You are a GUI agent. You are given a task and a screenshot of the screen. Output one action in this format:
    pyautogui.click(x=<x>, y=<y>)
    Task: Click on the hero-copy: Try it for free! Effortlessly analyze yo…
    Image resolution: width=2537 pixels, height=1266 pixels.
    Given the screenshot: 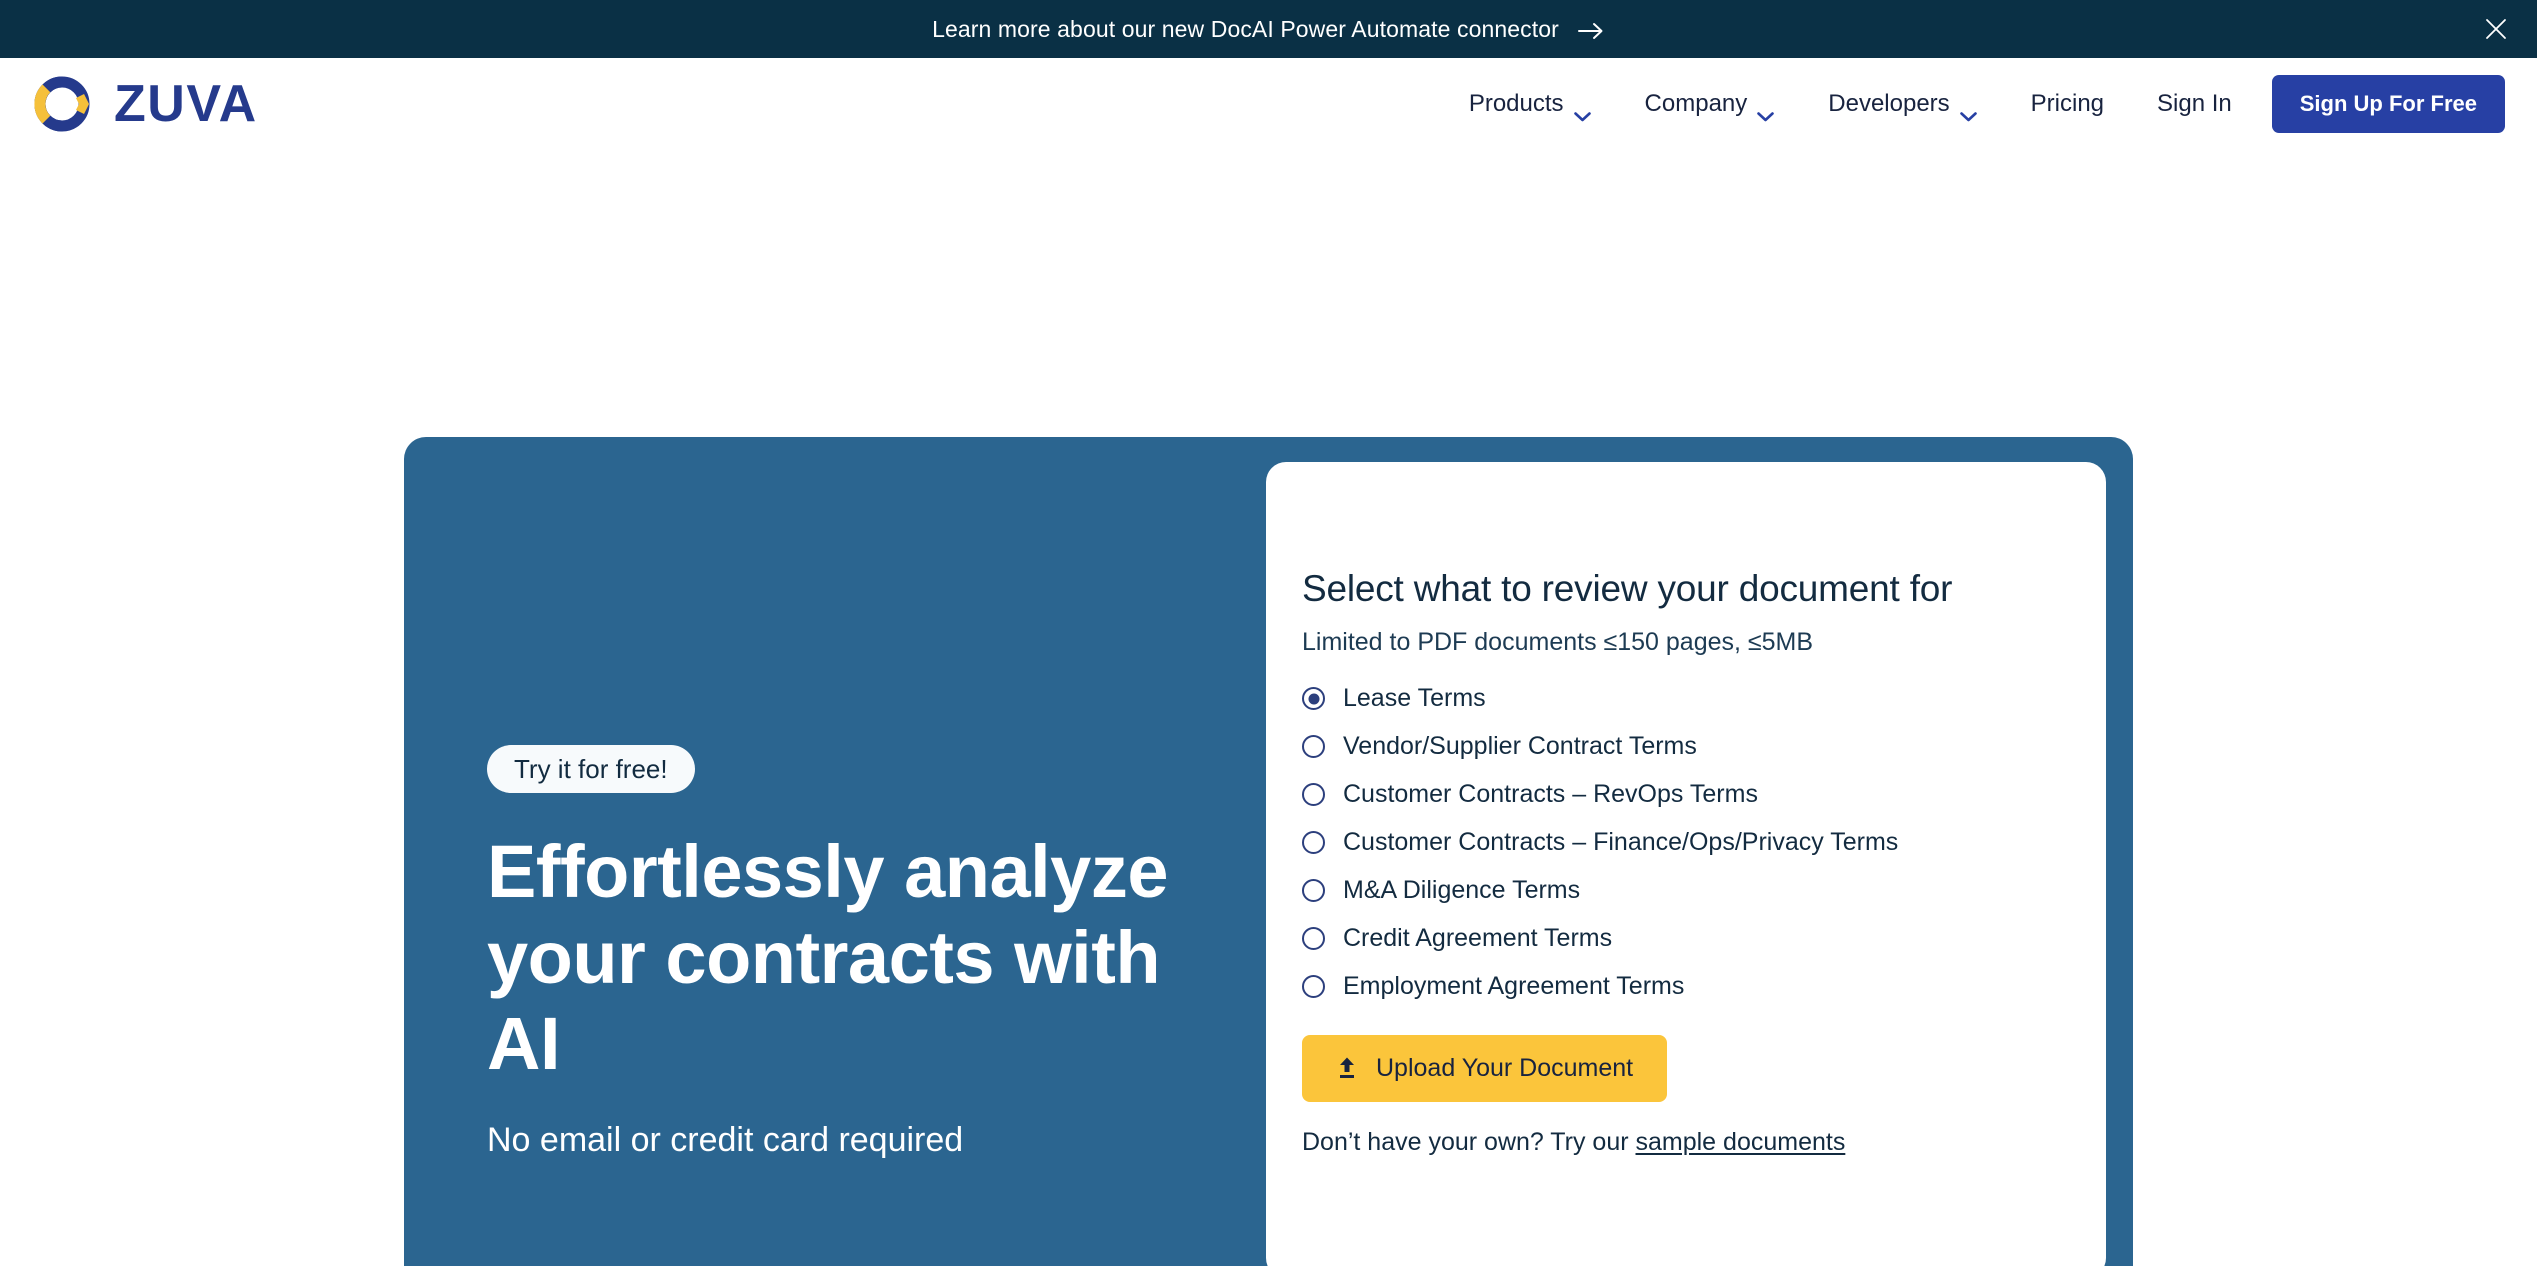 What is the action you would take?
    pyautogui.click(x=847, y=952)
    